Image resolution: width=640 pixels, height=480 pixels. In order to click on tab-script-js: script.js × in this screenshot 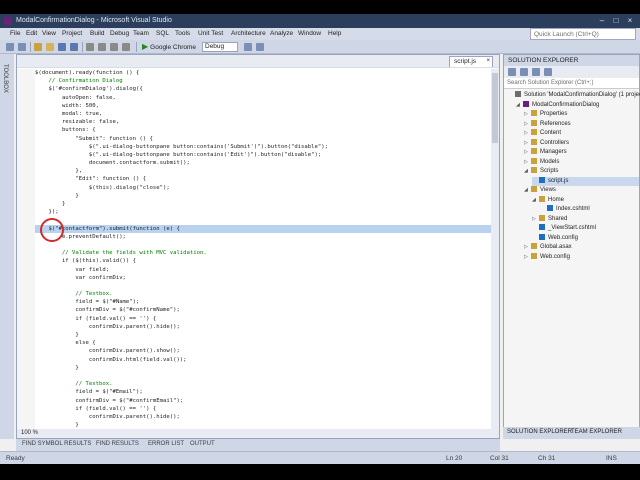, I will do `click(471, 61)`.